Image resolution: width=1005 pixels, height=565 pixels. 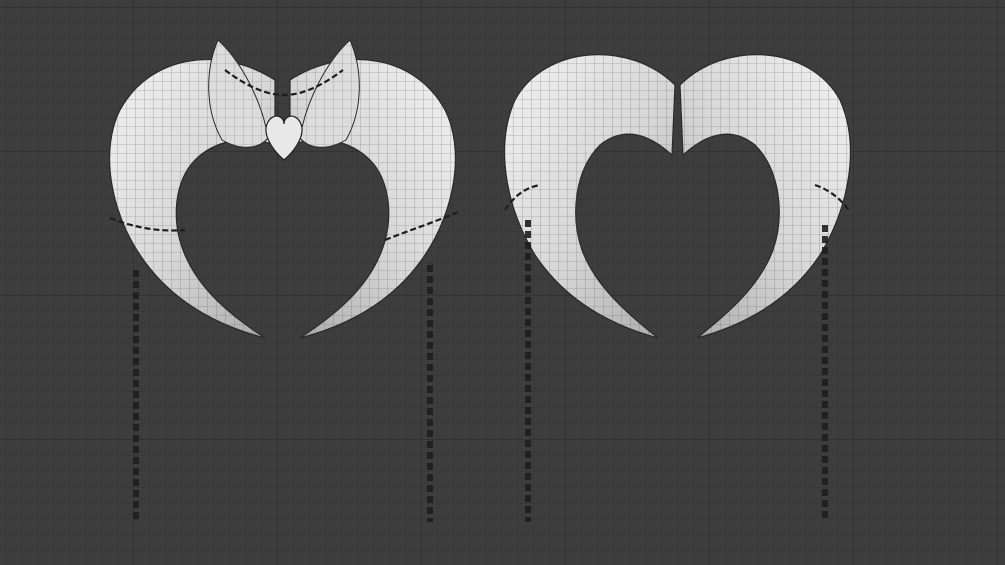 What do you see at coordinates (284, 138) in the screenshot?
I see `center-heart` at bounding box center [284, 138].